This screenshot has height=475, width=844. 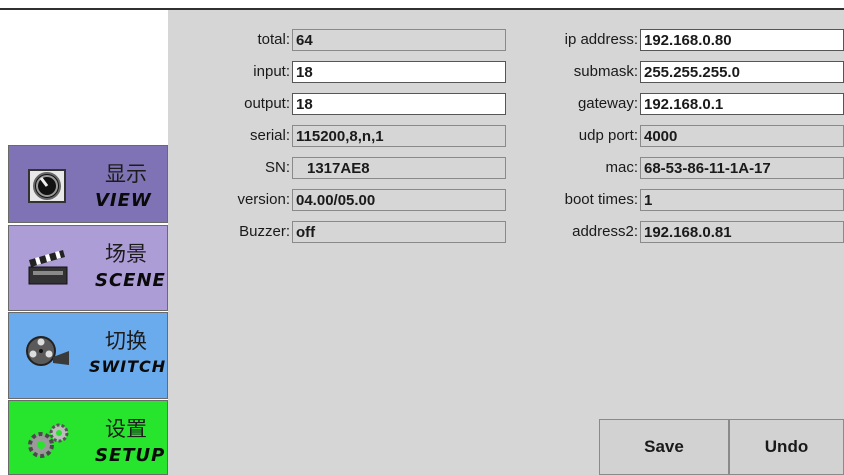 I want to click on version-value: 04.00/05.00, so click(x=399, y=200).